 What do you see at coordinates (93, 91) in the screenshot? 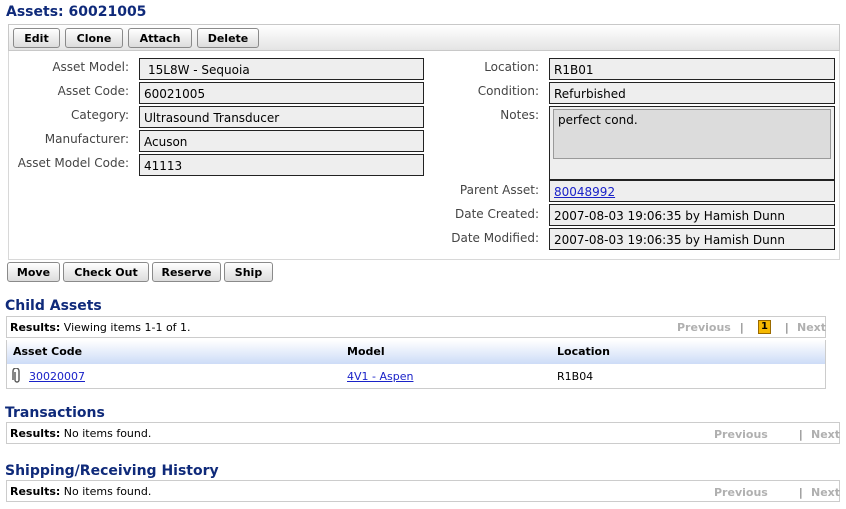
I see `asset-code-label: Asset Code:` at bounding box center [93, 91].